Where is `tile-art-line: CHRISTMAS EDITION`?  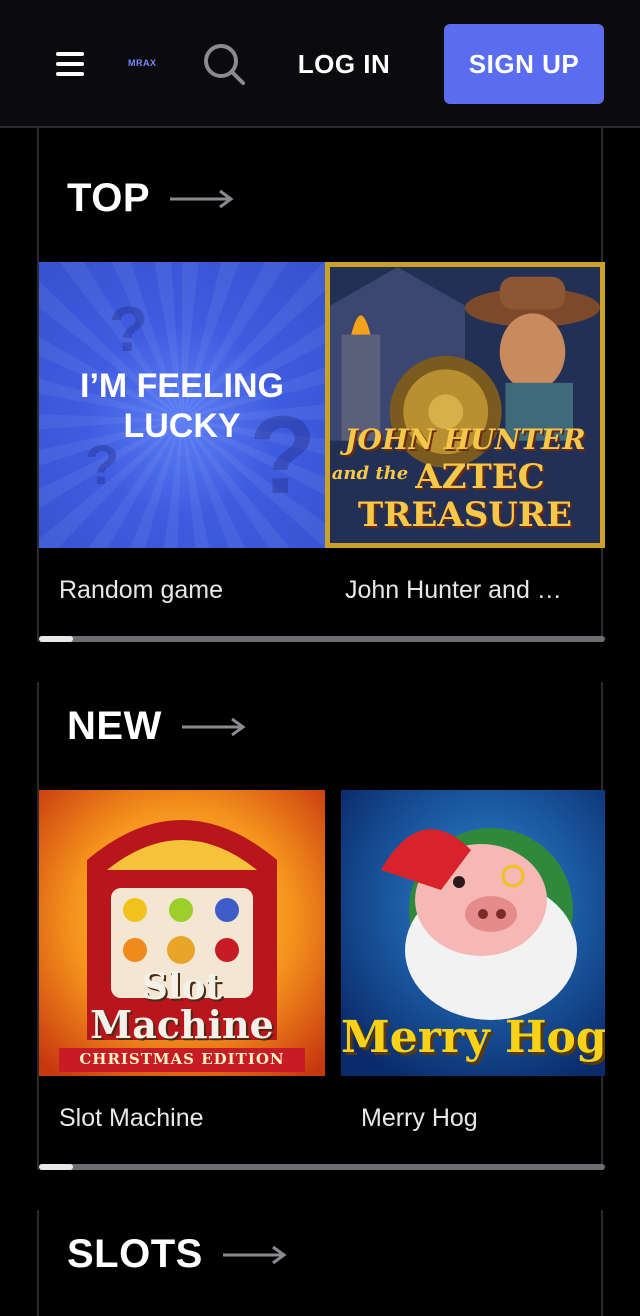
tile-art-line: CHRISTMAS EDITION is located at coordinates (182, 1059).